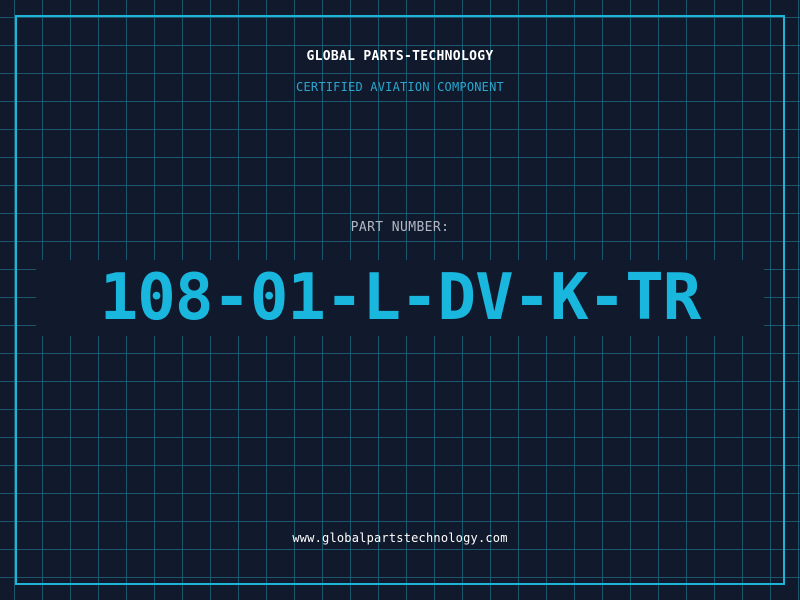  I want to click on brand-name: GLOBAL PARTS-TECHNOLOGY, so click(400, 56).